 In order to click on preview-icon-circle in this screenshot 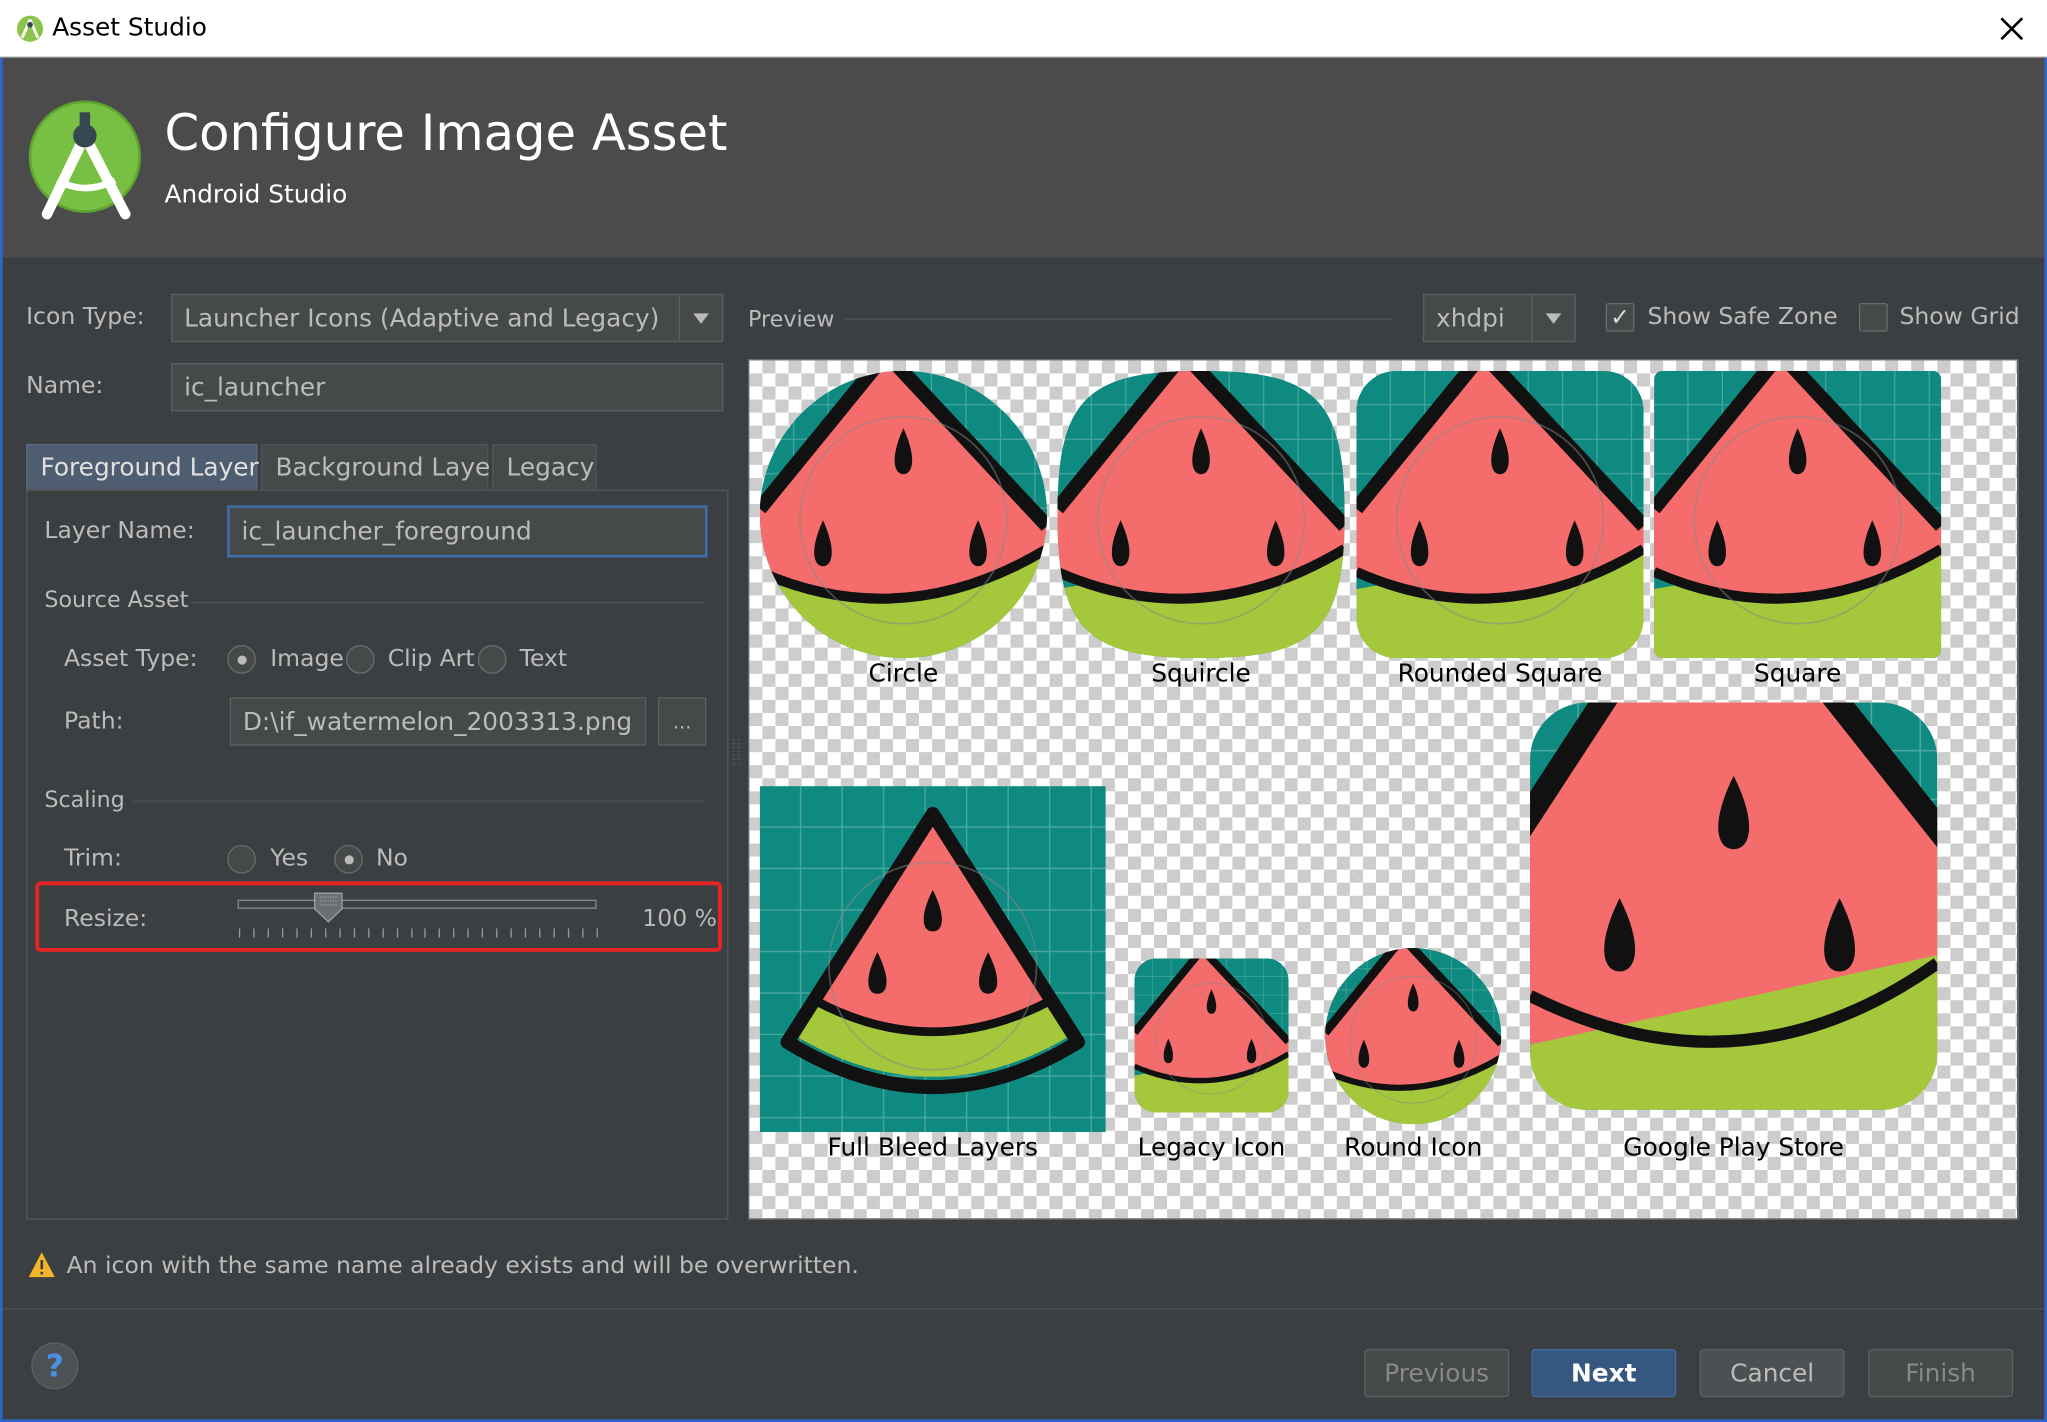, I will do `click(903, 514)`.